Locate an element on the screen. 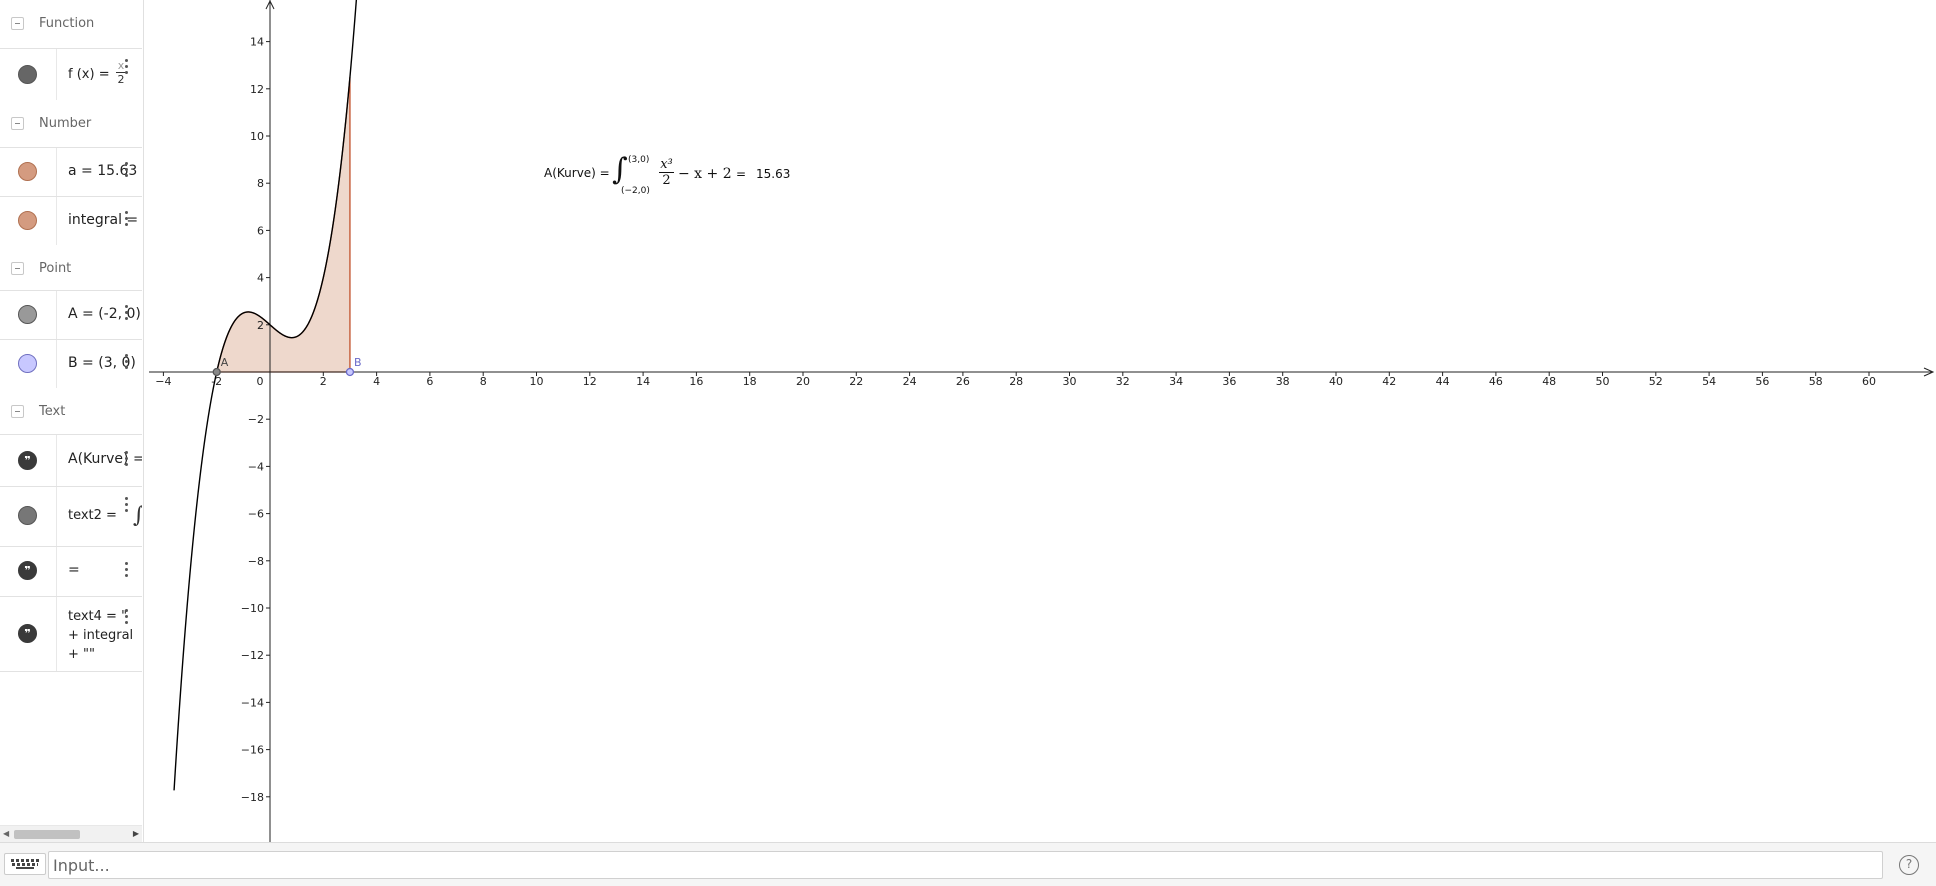 Image resolution: width=1936 pixels, height=886 pixels. point-label-A: A is located at coordinates (225, 362).